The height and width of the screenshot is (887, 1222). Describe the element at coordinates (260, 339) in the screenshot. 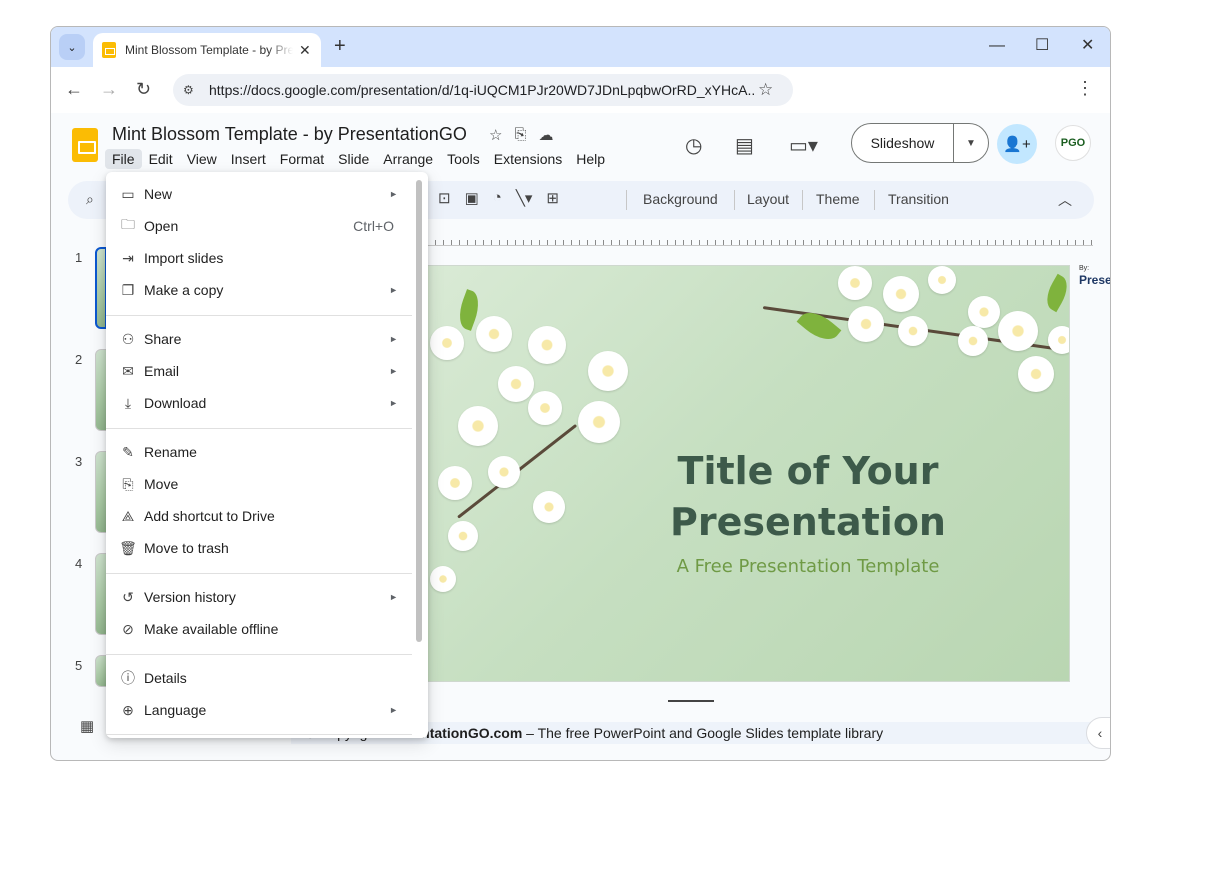

I see `menu-item-share: ⚇ Share ►` at that location.